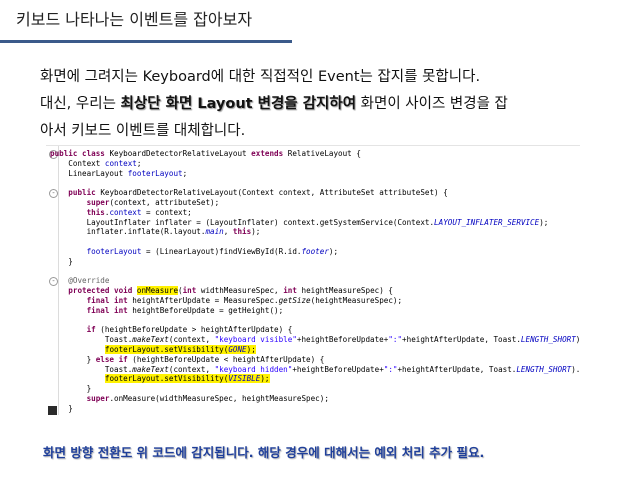 The image size is (638, 478). What do you see at coordinates (93, 330) in the screenshot?
I see `code-token: if` at bounding box center [93, 330].